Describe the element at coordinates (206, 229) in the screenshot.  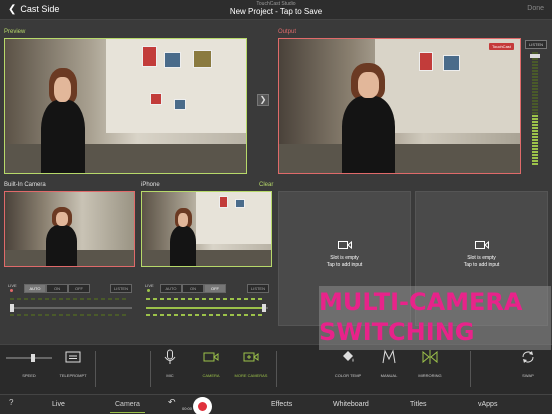
I see `iphone-camera-source` at that location.